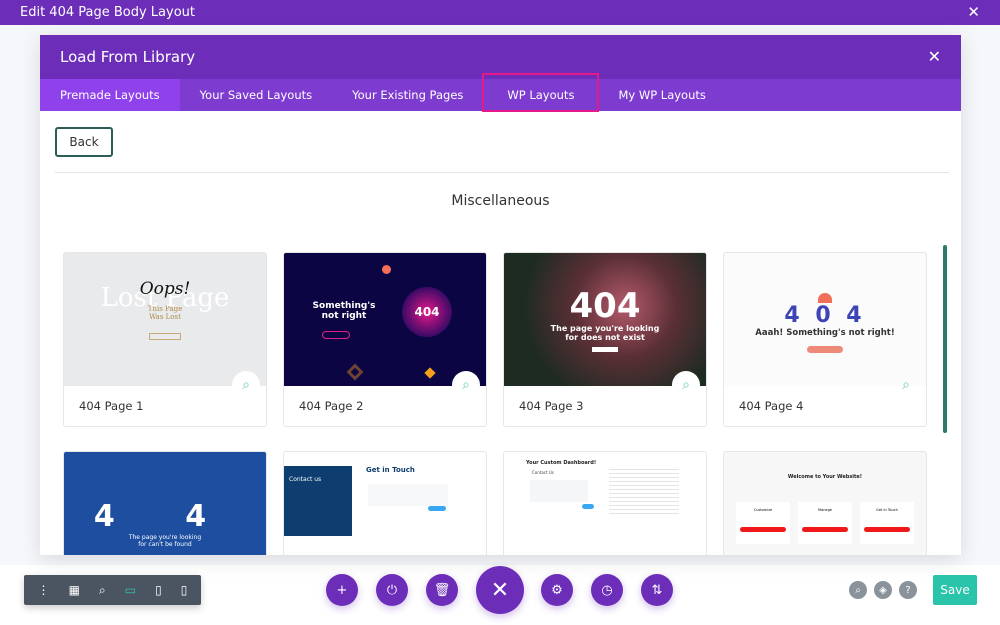 This screenshot has height=625, width=1000. What do you see at coordinates (500, 12) in the screenshot?
I see `builder-title-bar: Edit 404 Page Body Layout ✕` at bounding box center [500, 12].